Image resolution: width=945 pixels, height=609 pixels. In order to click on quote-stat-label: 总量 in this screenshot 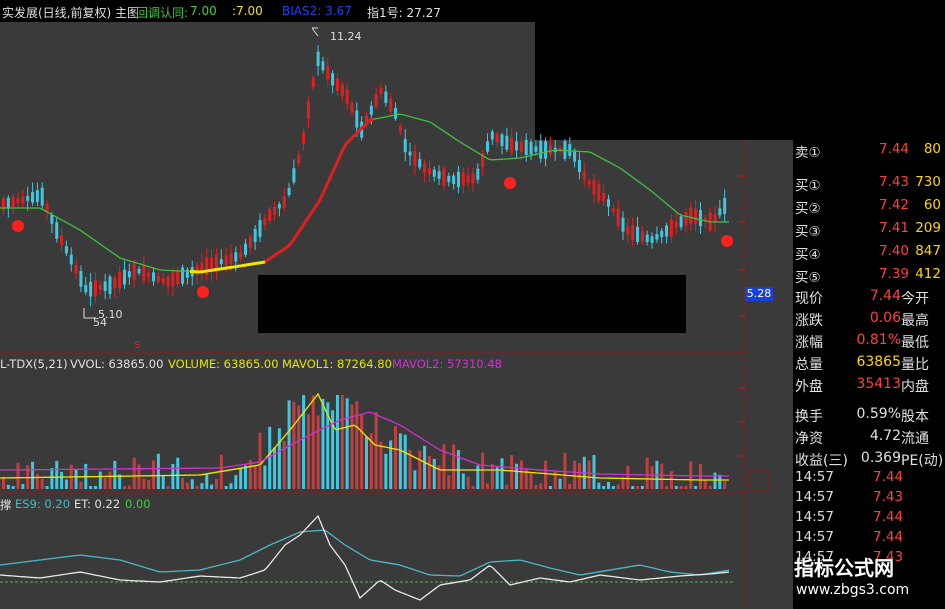, I will do `click(809, 365)`.